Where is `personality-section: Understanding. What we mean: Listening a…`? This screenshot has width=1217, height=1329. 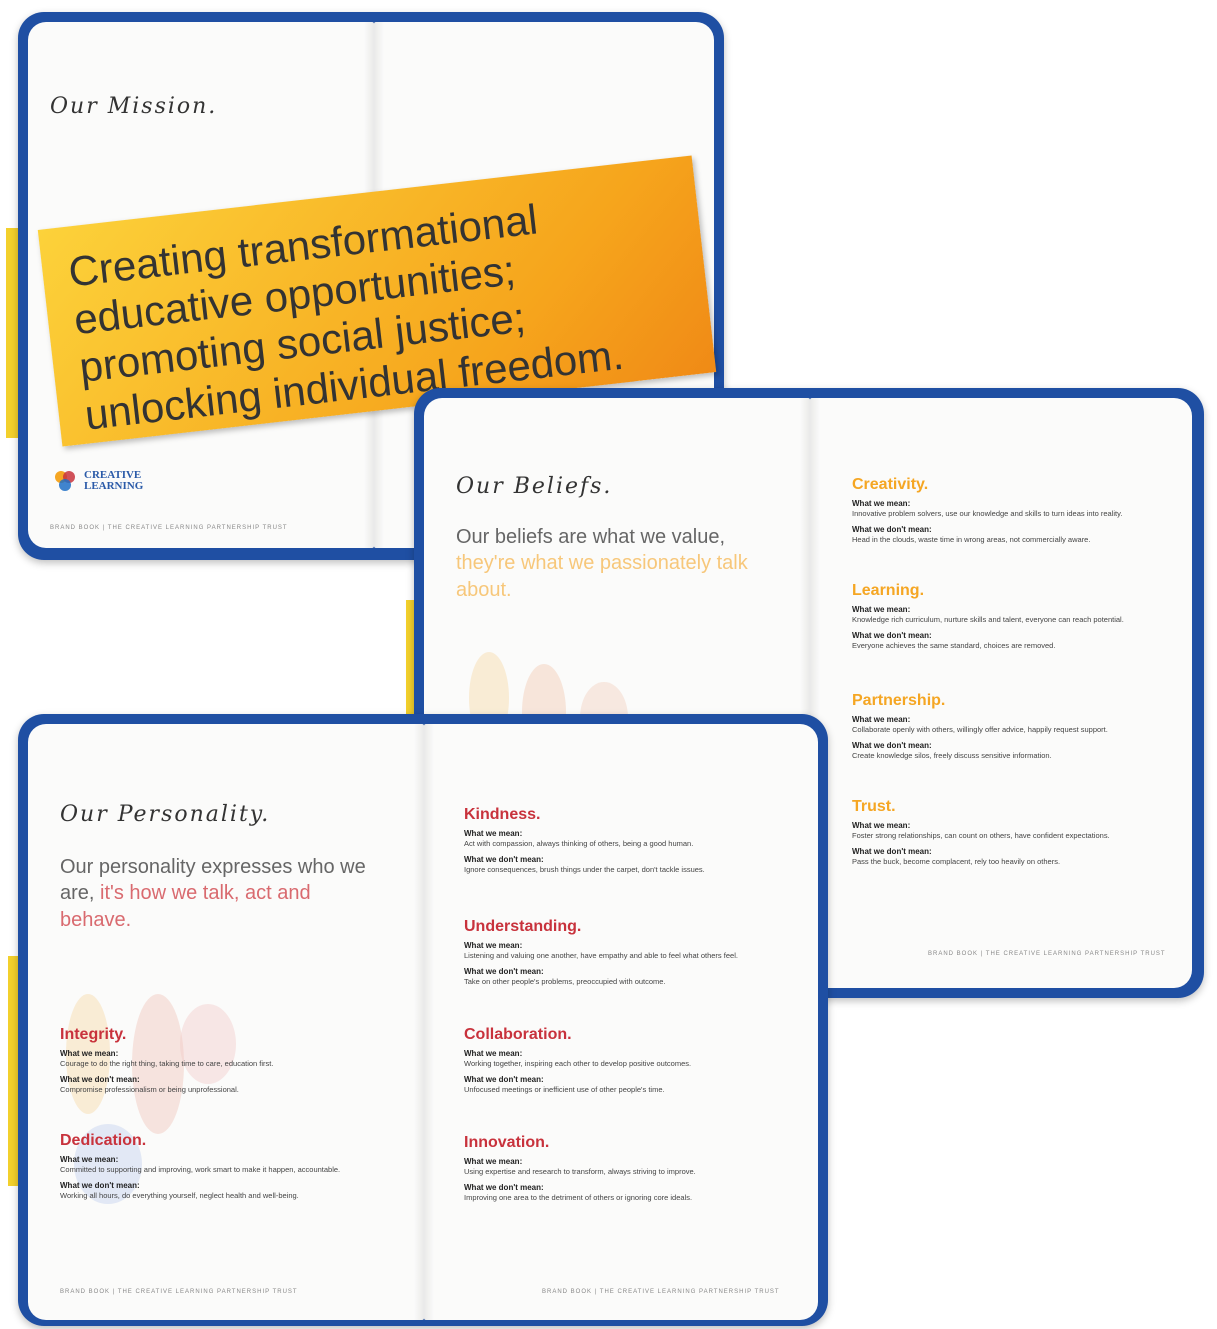
personality-section: Understanding. What we mean: Listening a… is located at coordinates (601, 956).